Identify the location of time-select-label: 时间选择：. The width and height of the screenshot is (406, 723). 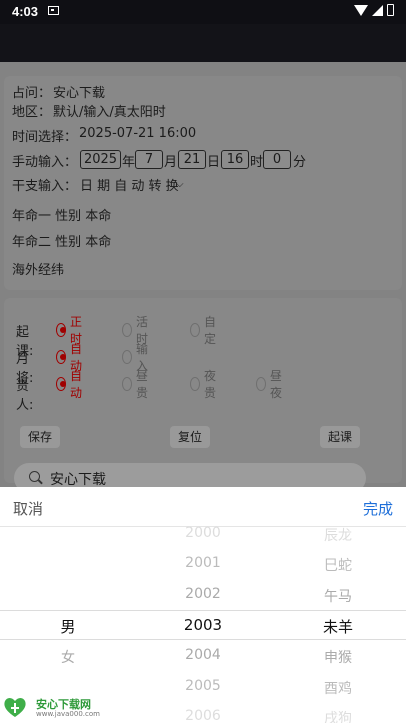
(45, 137).